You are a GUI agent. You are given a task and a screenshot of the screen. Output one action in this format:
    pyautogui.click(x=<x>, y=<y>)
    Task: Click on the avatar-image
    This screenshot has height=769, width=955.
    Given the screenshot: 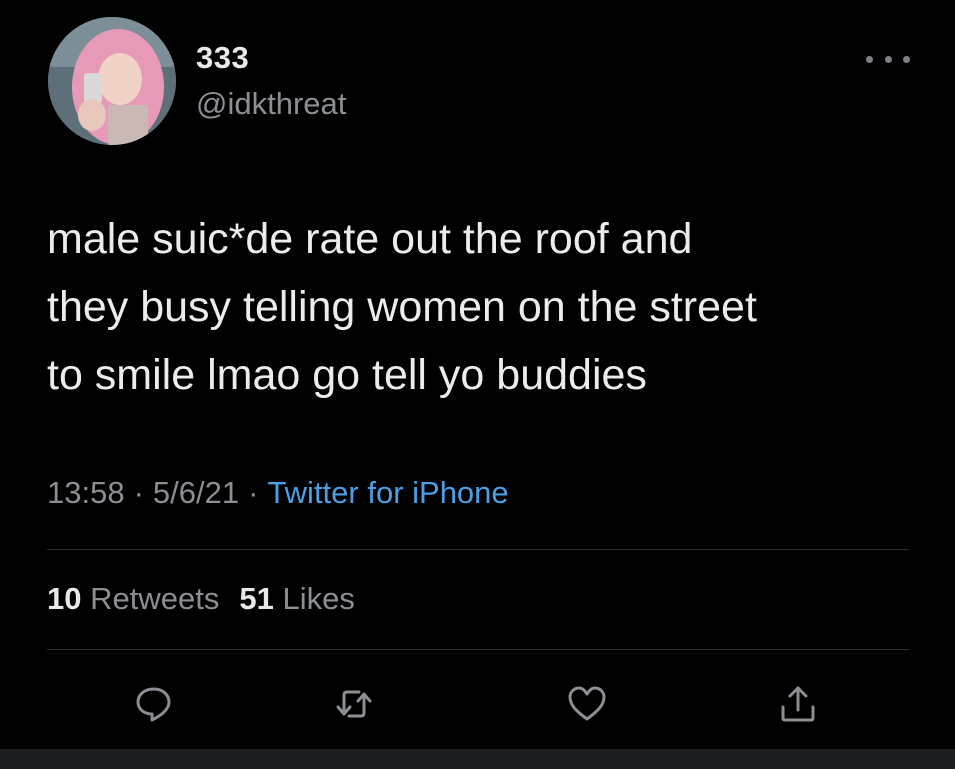 What is the action you would take?
    pyautogui.click(x=112, y=81)
    